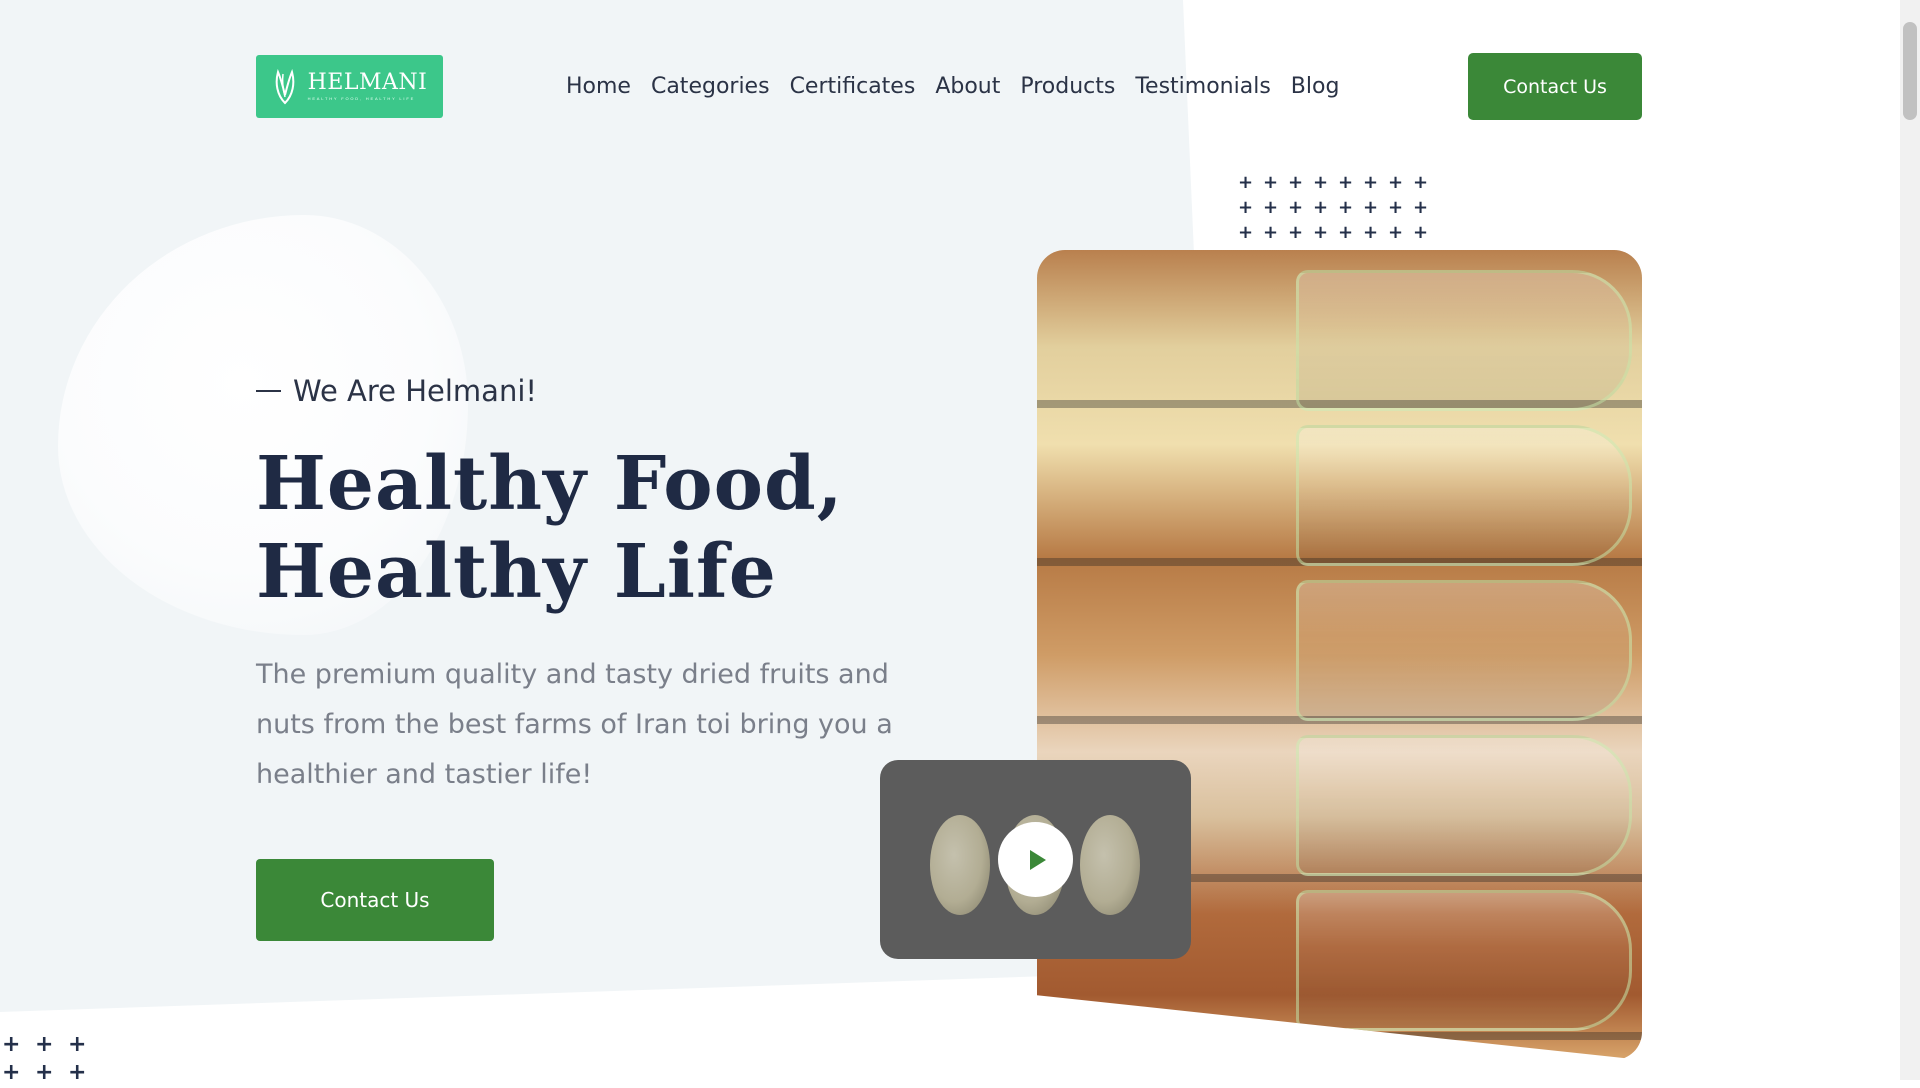 The width and height of the screenshot is (1920, 1088). I want to click on logo-tagline: HEALTHY FOOD, HEALTHY LIFE, so click(361, 98).